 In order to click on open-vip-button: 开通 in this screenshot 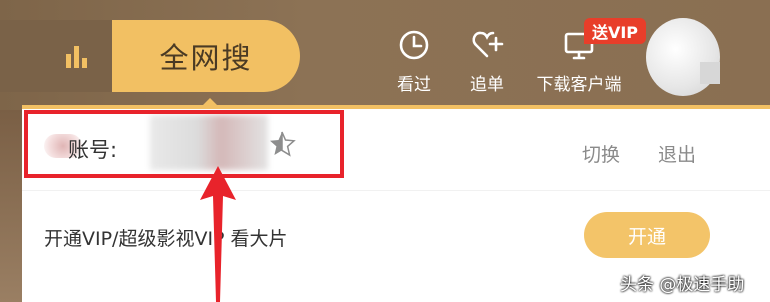, I will do `click(647, 235)`.